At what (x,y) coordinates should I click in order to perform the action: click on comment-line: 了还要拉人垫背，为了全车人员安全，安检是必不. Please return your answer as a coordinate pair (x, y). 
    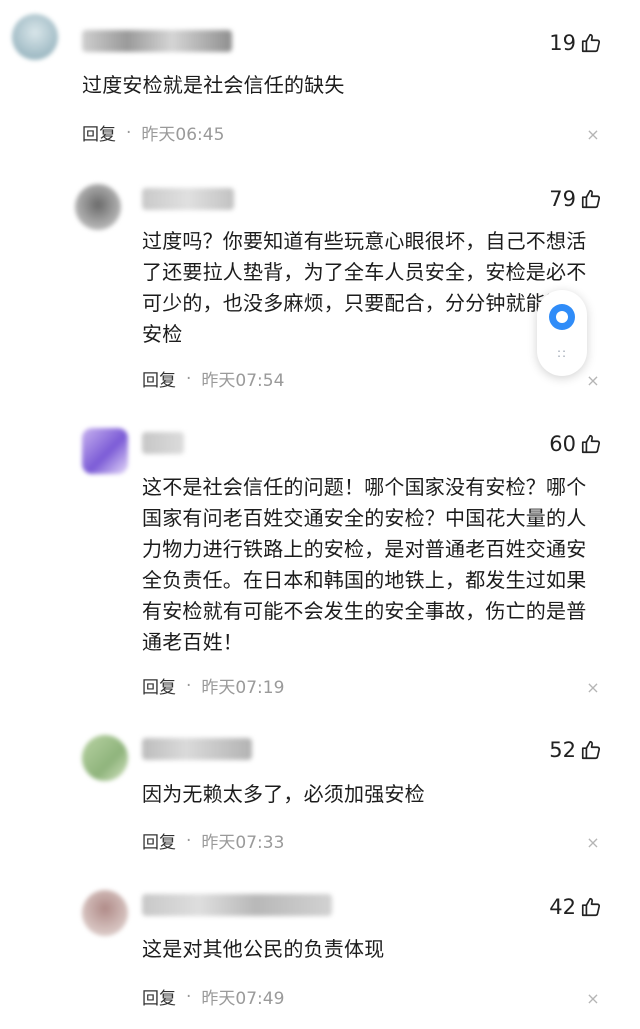
    Looking at the image, I should click on (364, 272).